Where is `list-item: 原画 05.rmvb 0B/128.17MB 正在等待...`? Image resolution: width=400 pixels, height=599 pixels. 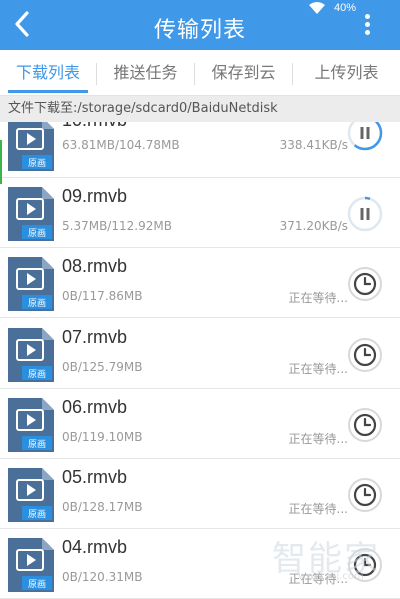 list-item: 原画 05.rmvb 0B/128.17MB 正在等待... is located at coordinates (200, 494).